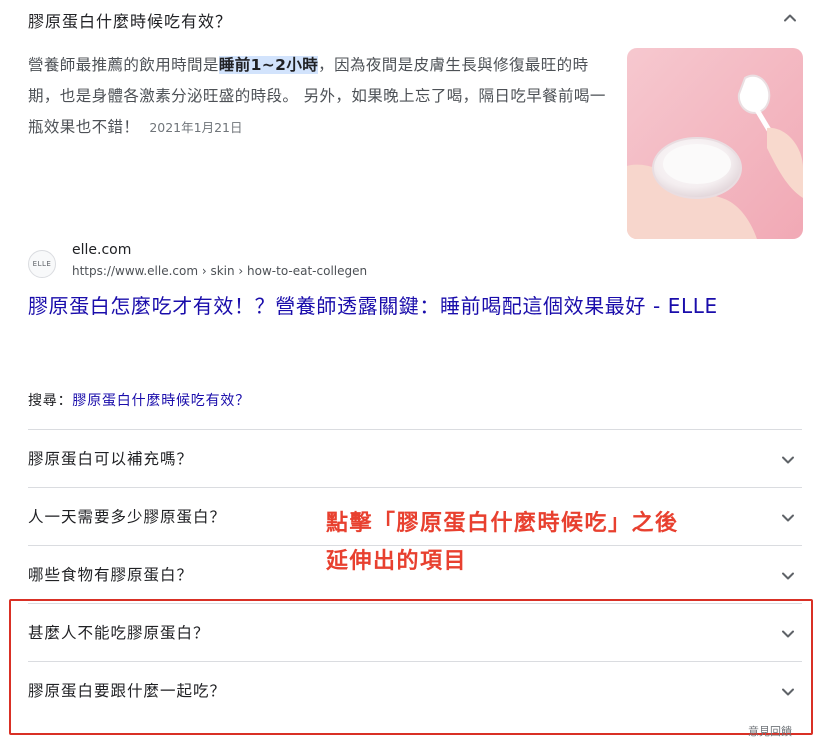  I want to click on result-title-link: 膠原蛋白怎麼吃才有效！？營養師透露關鍵：睡前喝配這個效果最好 - ELLE, so click(398, 306).